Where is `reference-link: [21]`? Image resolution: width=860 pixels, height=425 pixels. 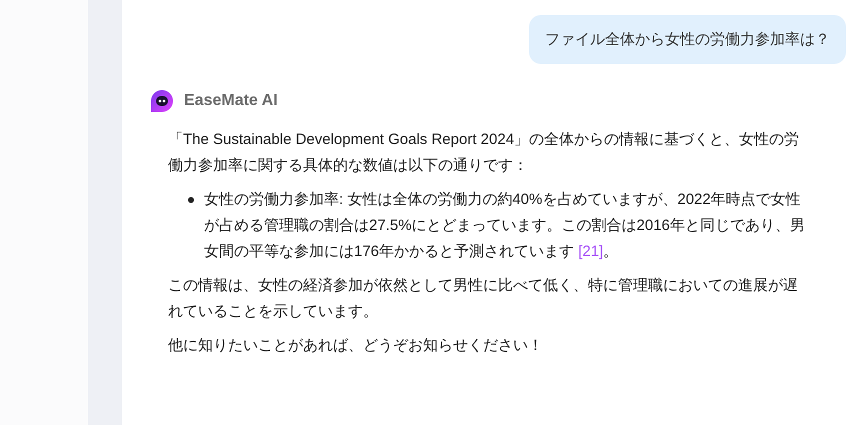
reference-link: [21] is located at coordinates (591, 251).